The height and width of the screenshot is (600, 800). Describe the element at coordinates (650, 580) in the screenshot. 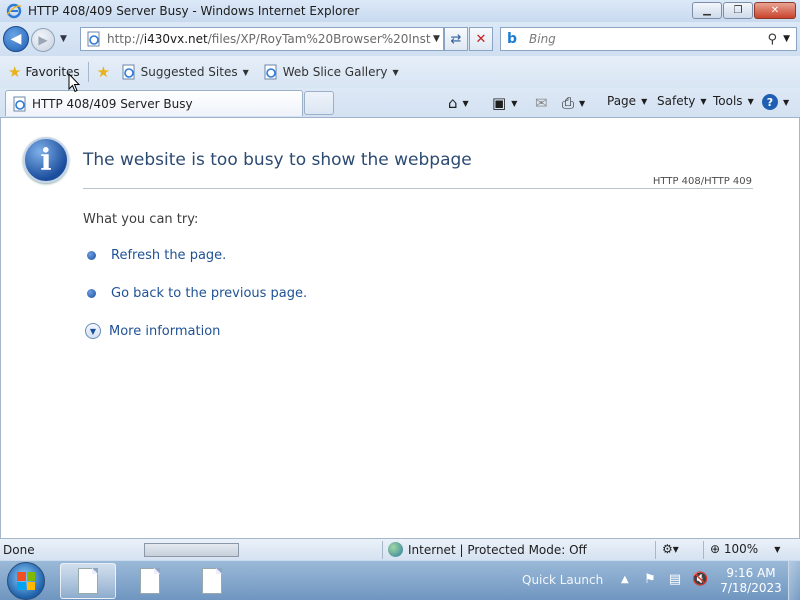

I see `action-center-flag-icon: ⚑` at that location.